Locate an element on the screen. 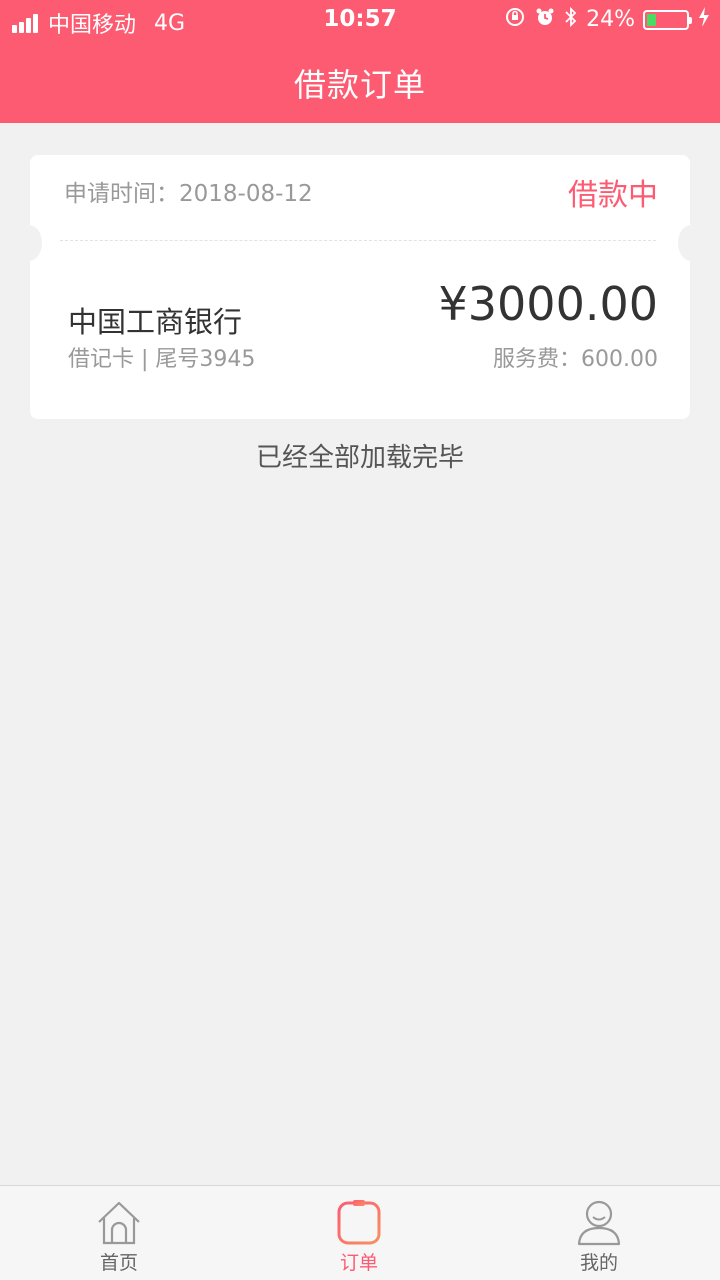  card-divider is located at coordinates (358, 240).